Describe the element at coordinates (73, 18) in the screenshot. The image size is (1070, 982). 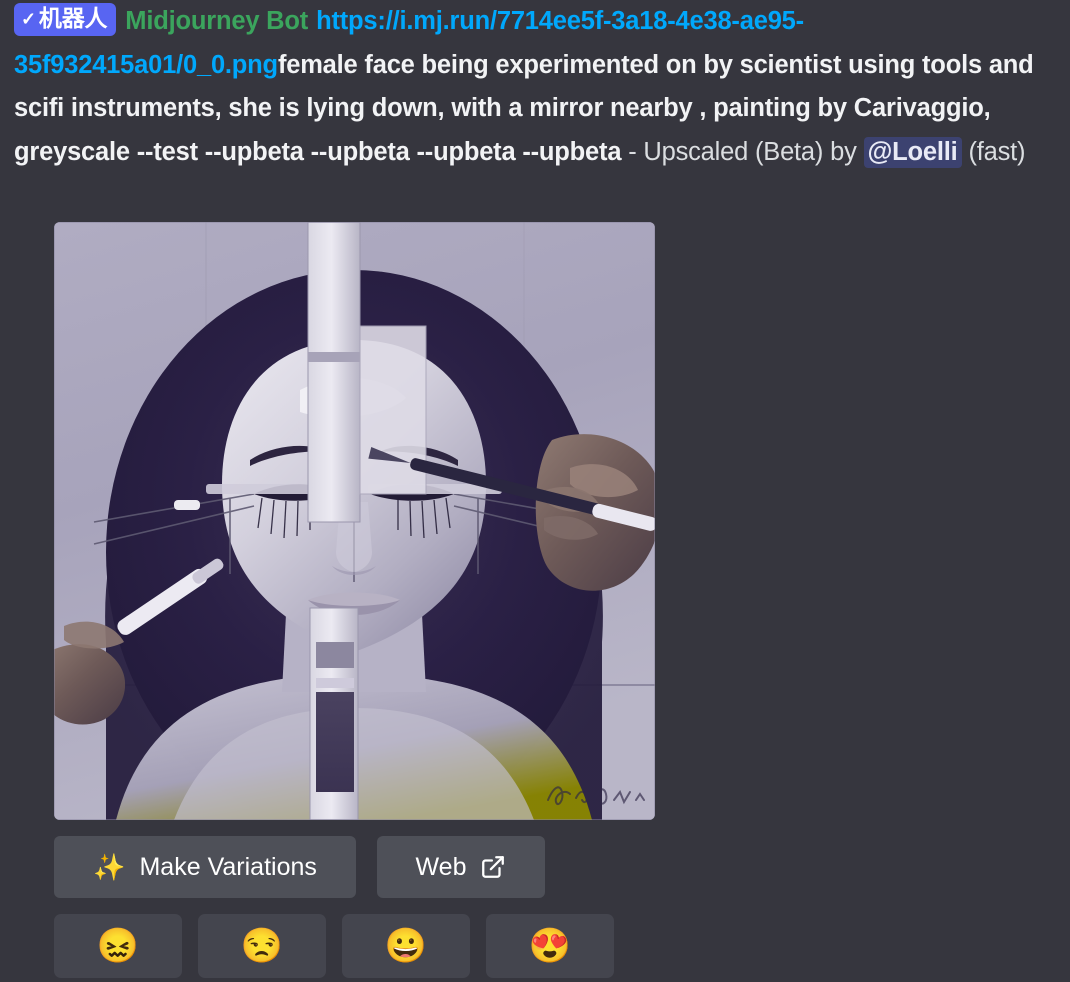
I see `bot-badge-label: 机器人` at that location.